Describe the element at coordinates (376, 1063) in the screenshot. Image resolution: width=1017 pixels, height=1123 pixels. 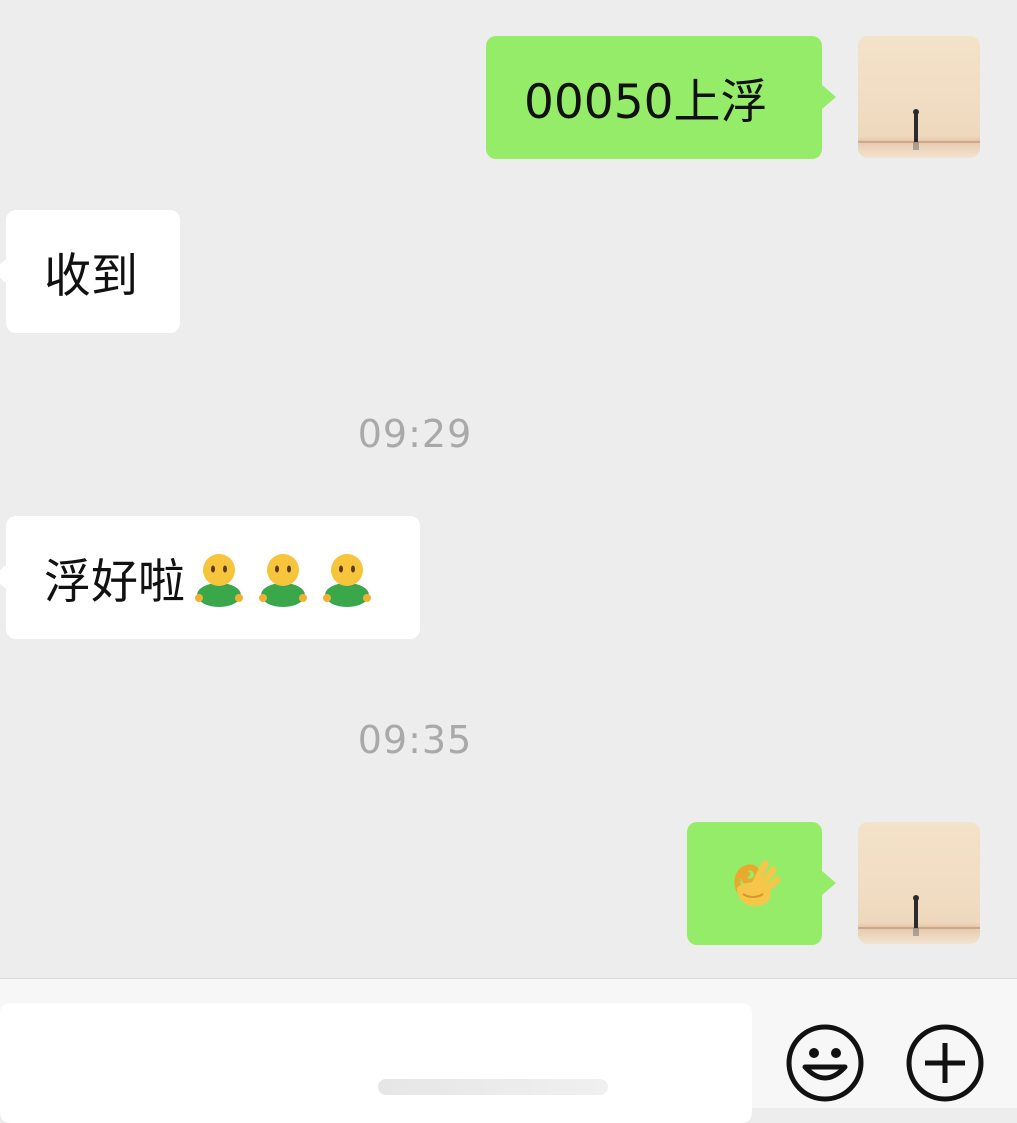
I see `message-input` at that location.